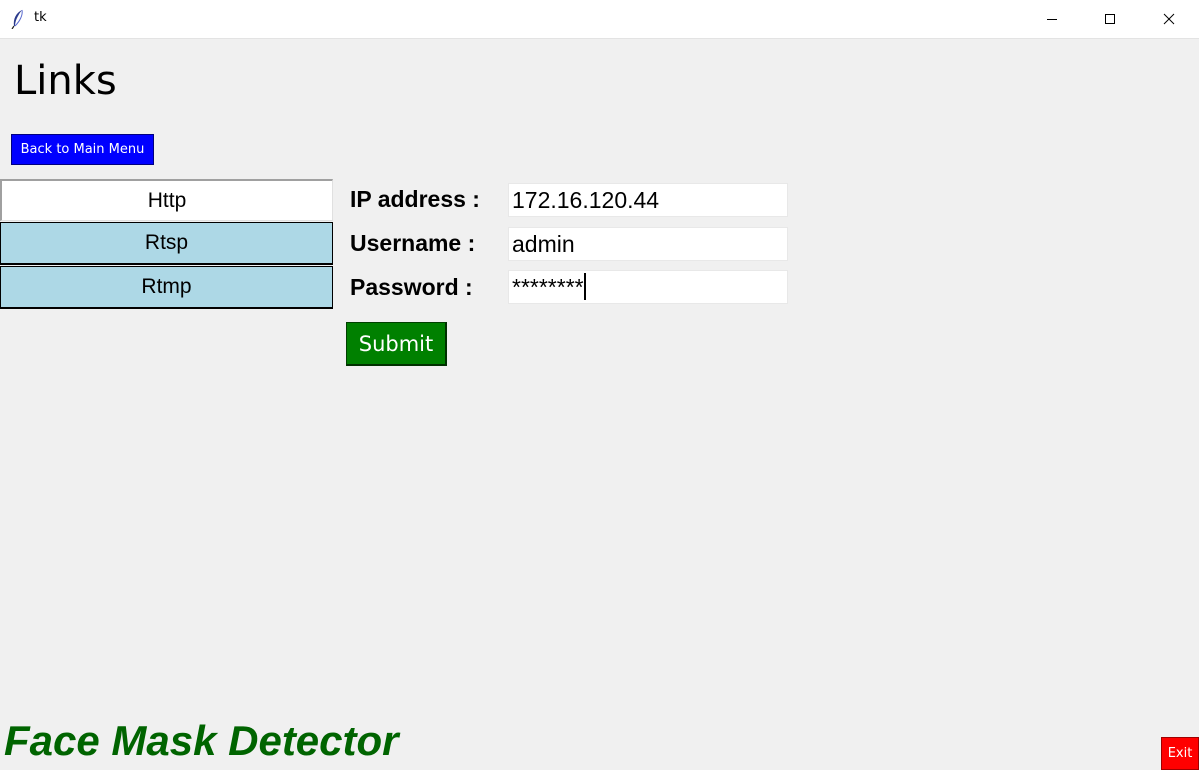  I want to click on tab-http: Http, so click(166, 200).